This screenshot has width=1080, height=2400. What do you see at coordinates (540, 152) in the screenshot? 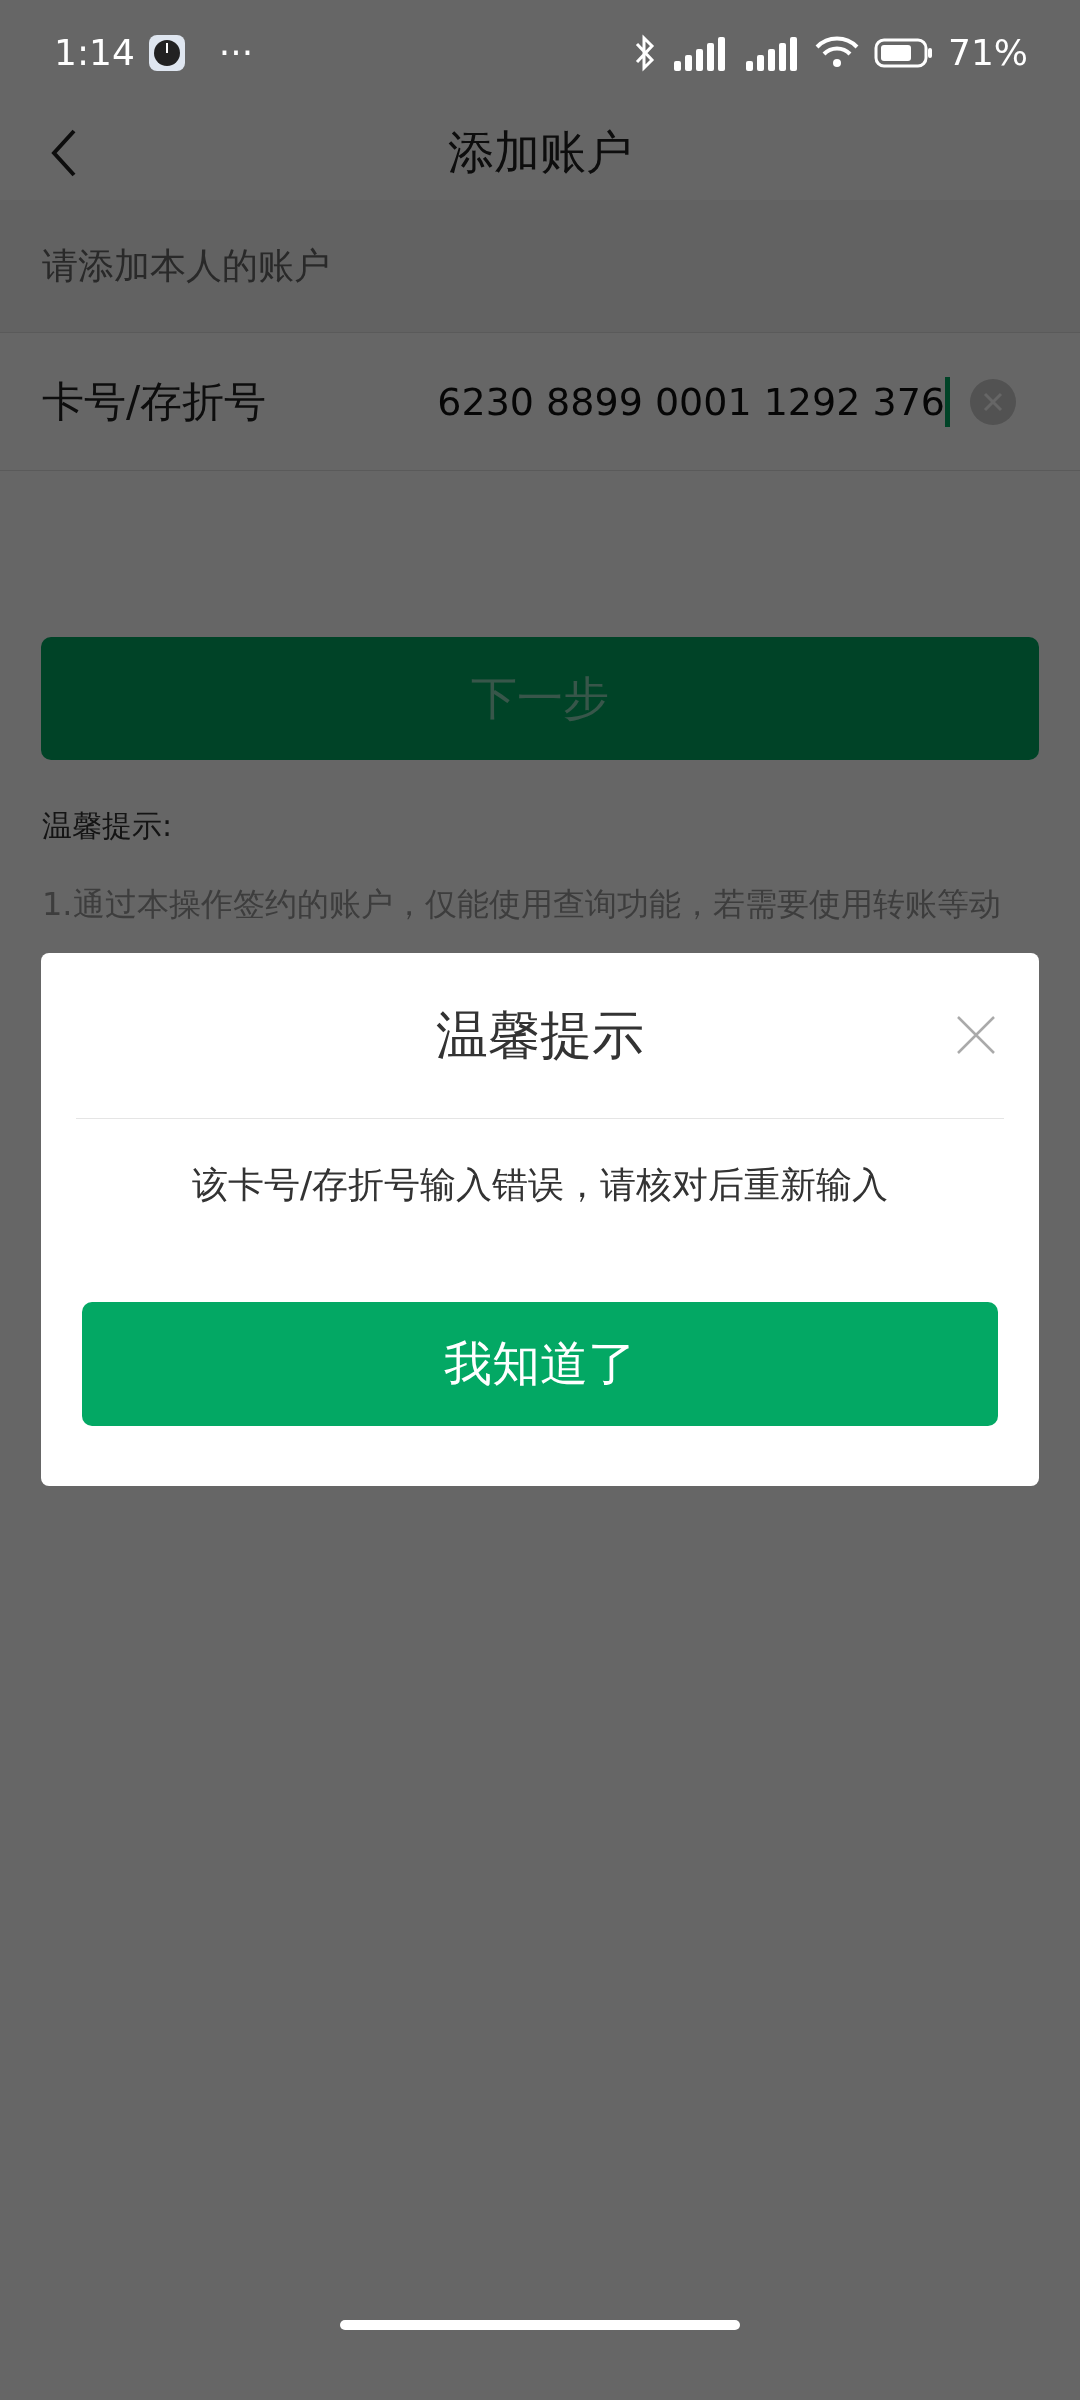
I see `page-title: 添加账户` at bounding box center [540, 152].